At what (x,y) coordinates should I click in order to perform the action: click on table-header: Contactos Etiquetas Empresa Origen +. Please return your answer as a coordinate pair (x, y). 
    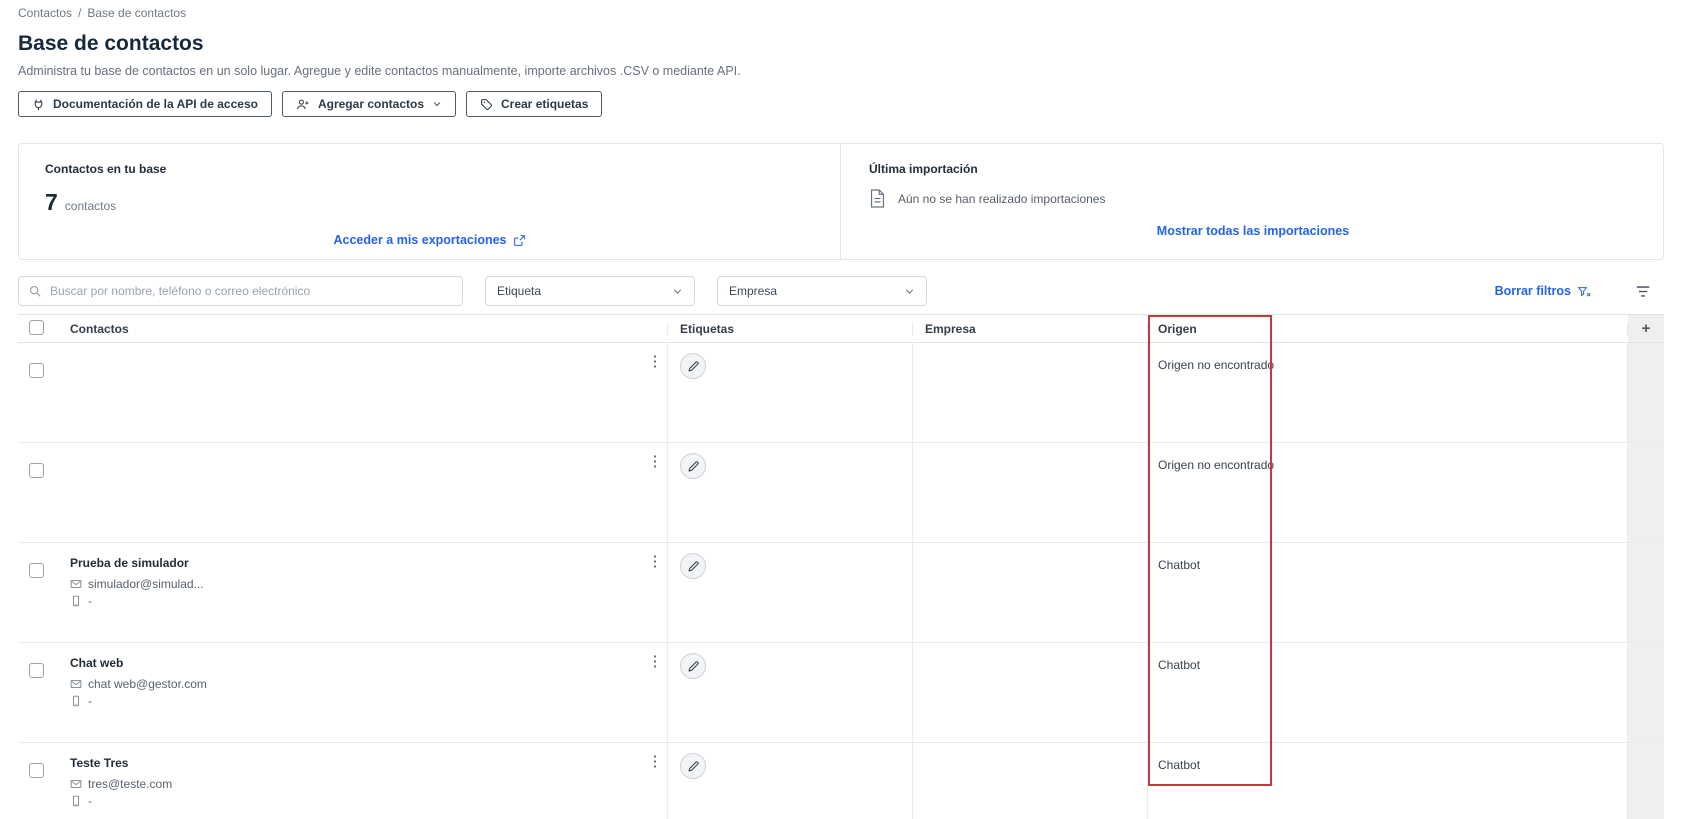
    Looking at the image, I should click on (841, 329).